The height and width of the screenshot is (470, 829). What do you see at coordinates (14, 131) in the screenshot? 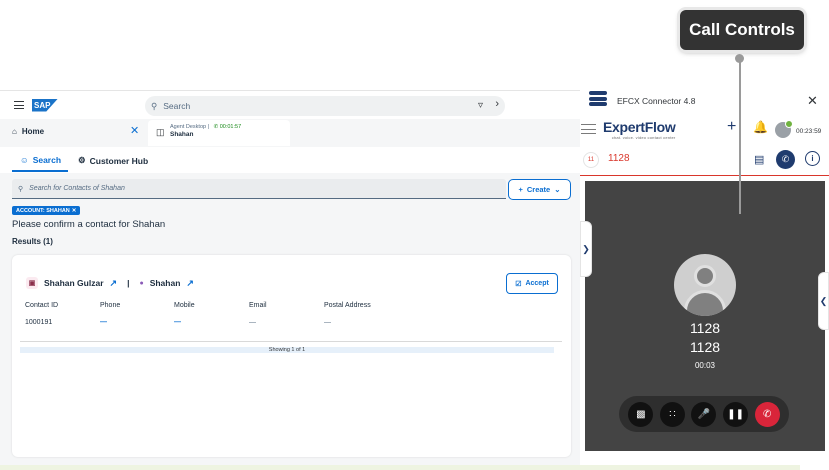
I see `home-icon: ⌂` at bounding box center [14, 131].